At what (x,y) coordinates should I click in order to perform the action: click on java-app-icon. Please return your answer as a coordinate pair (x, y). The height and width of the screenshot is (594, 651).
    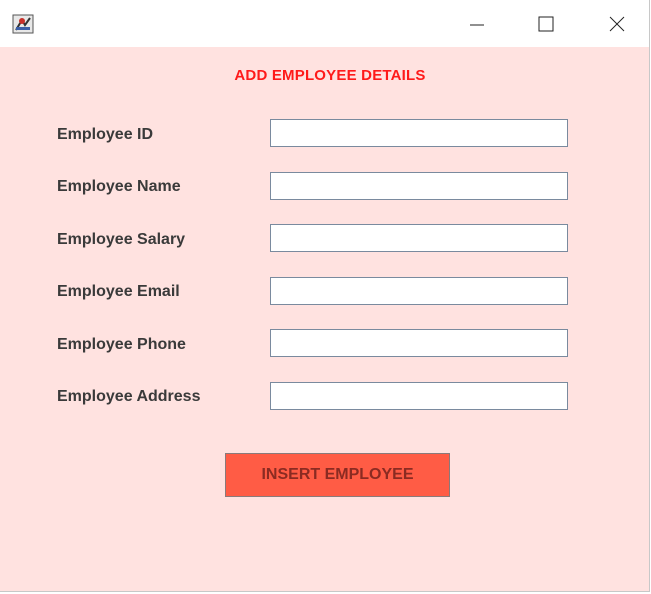
    Looking at the image, I should click on (23, 24).